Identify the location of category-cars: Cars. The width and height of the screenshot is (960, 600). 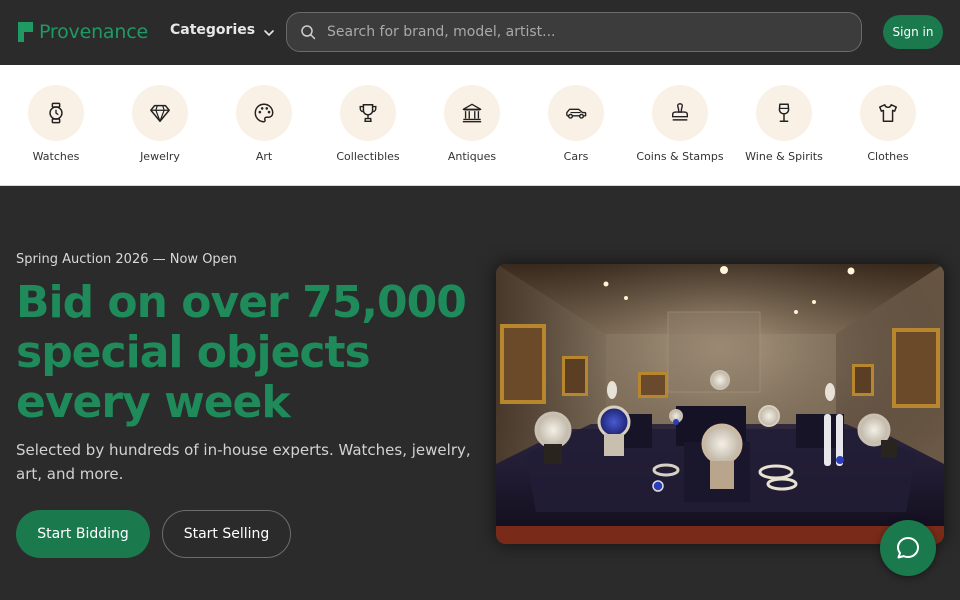
(576, 124).